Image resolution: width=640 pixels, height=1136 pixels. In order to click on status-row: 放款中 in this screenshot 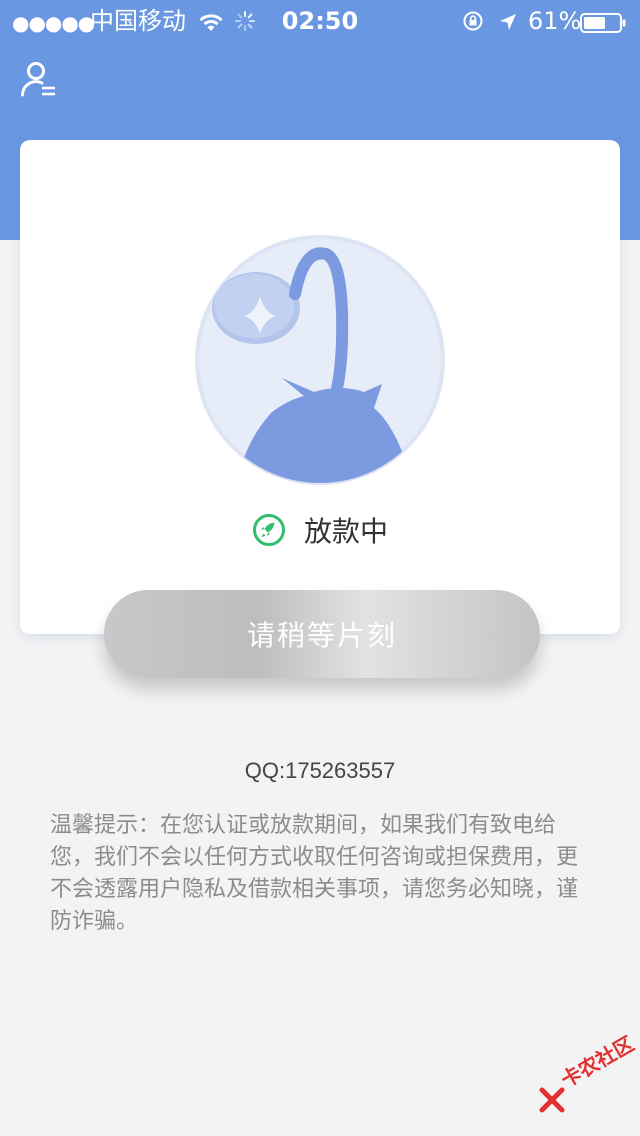, I will do `click(320, 530)`.